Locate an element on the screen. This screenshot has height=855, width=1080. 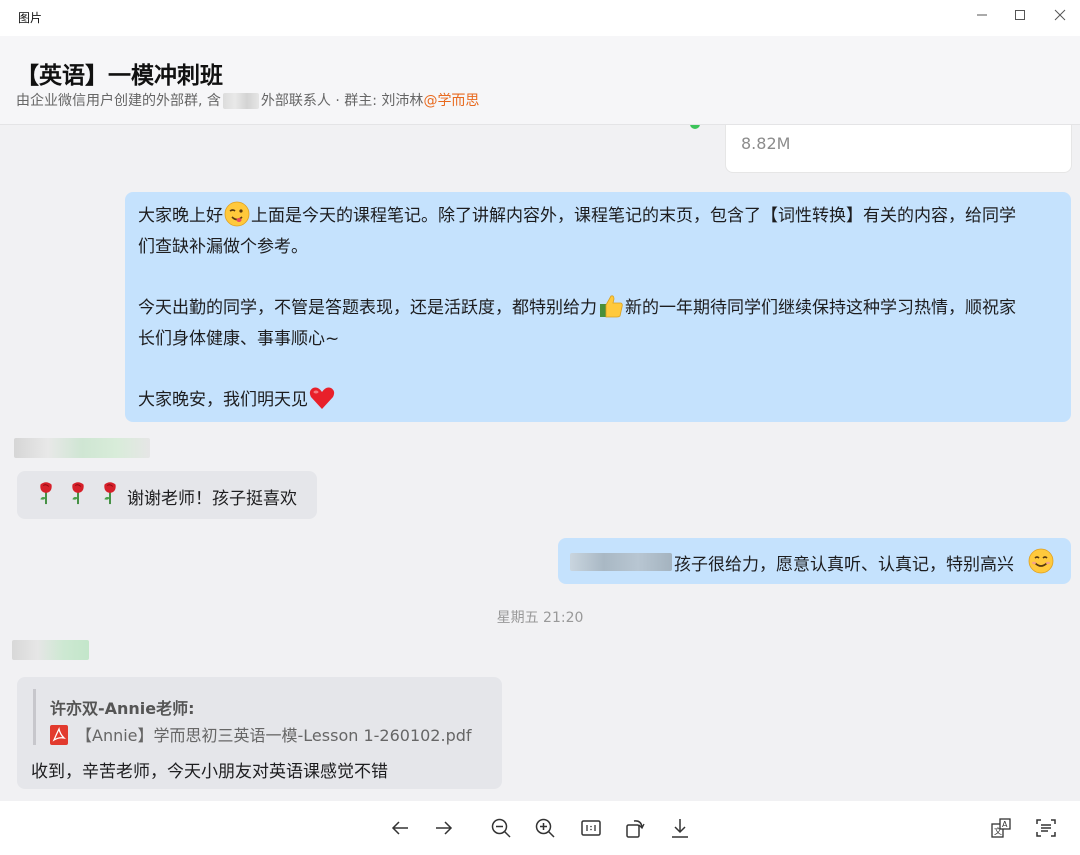
message-line: 大家晚安，我们明天见 is located at coordinates (598, 400).